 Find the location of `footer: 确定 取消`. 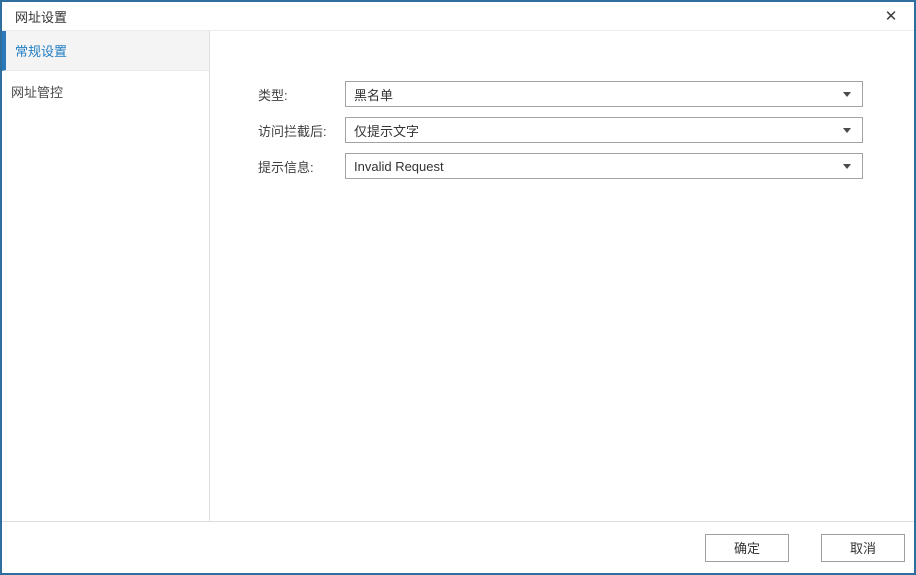

footer: 确定 取消 is located at coordinates (458, 547).